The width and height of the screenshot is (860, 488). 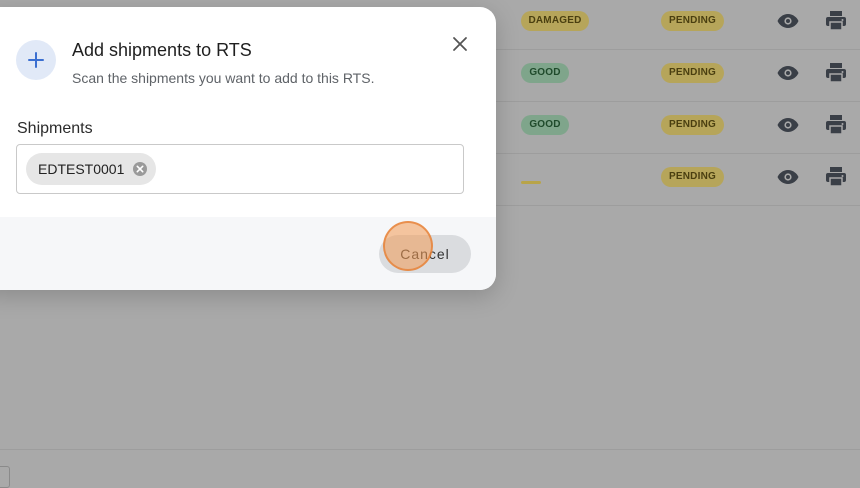 I want to click on pagination-control, so click(x=5, y=477).